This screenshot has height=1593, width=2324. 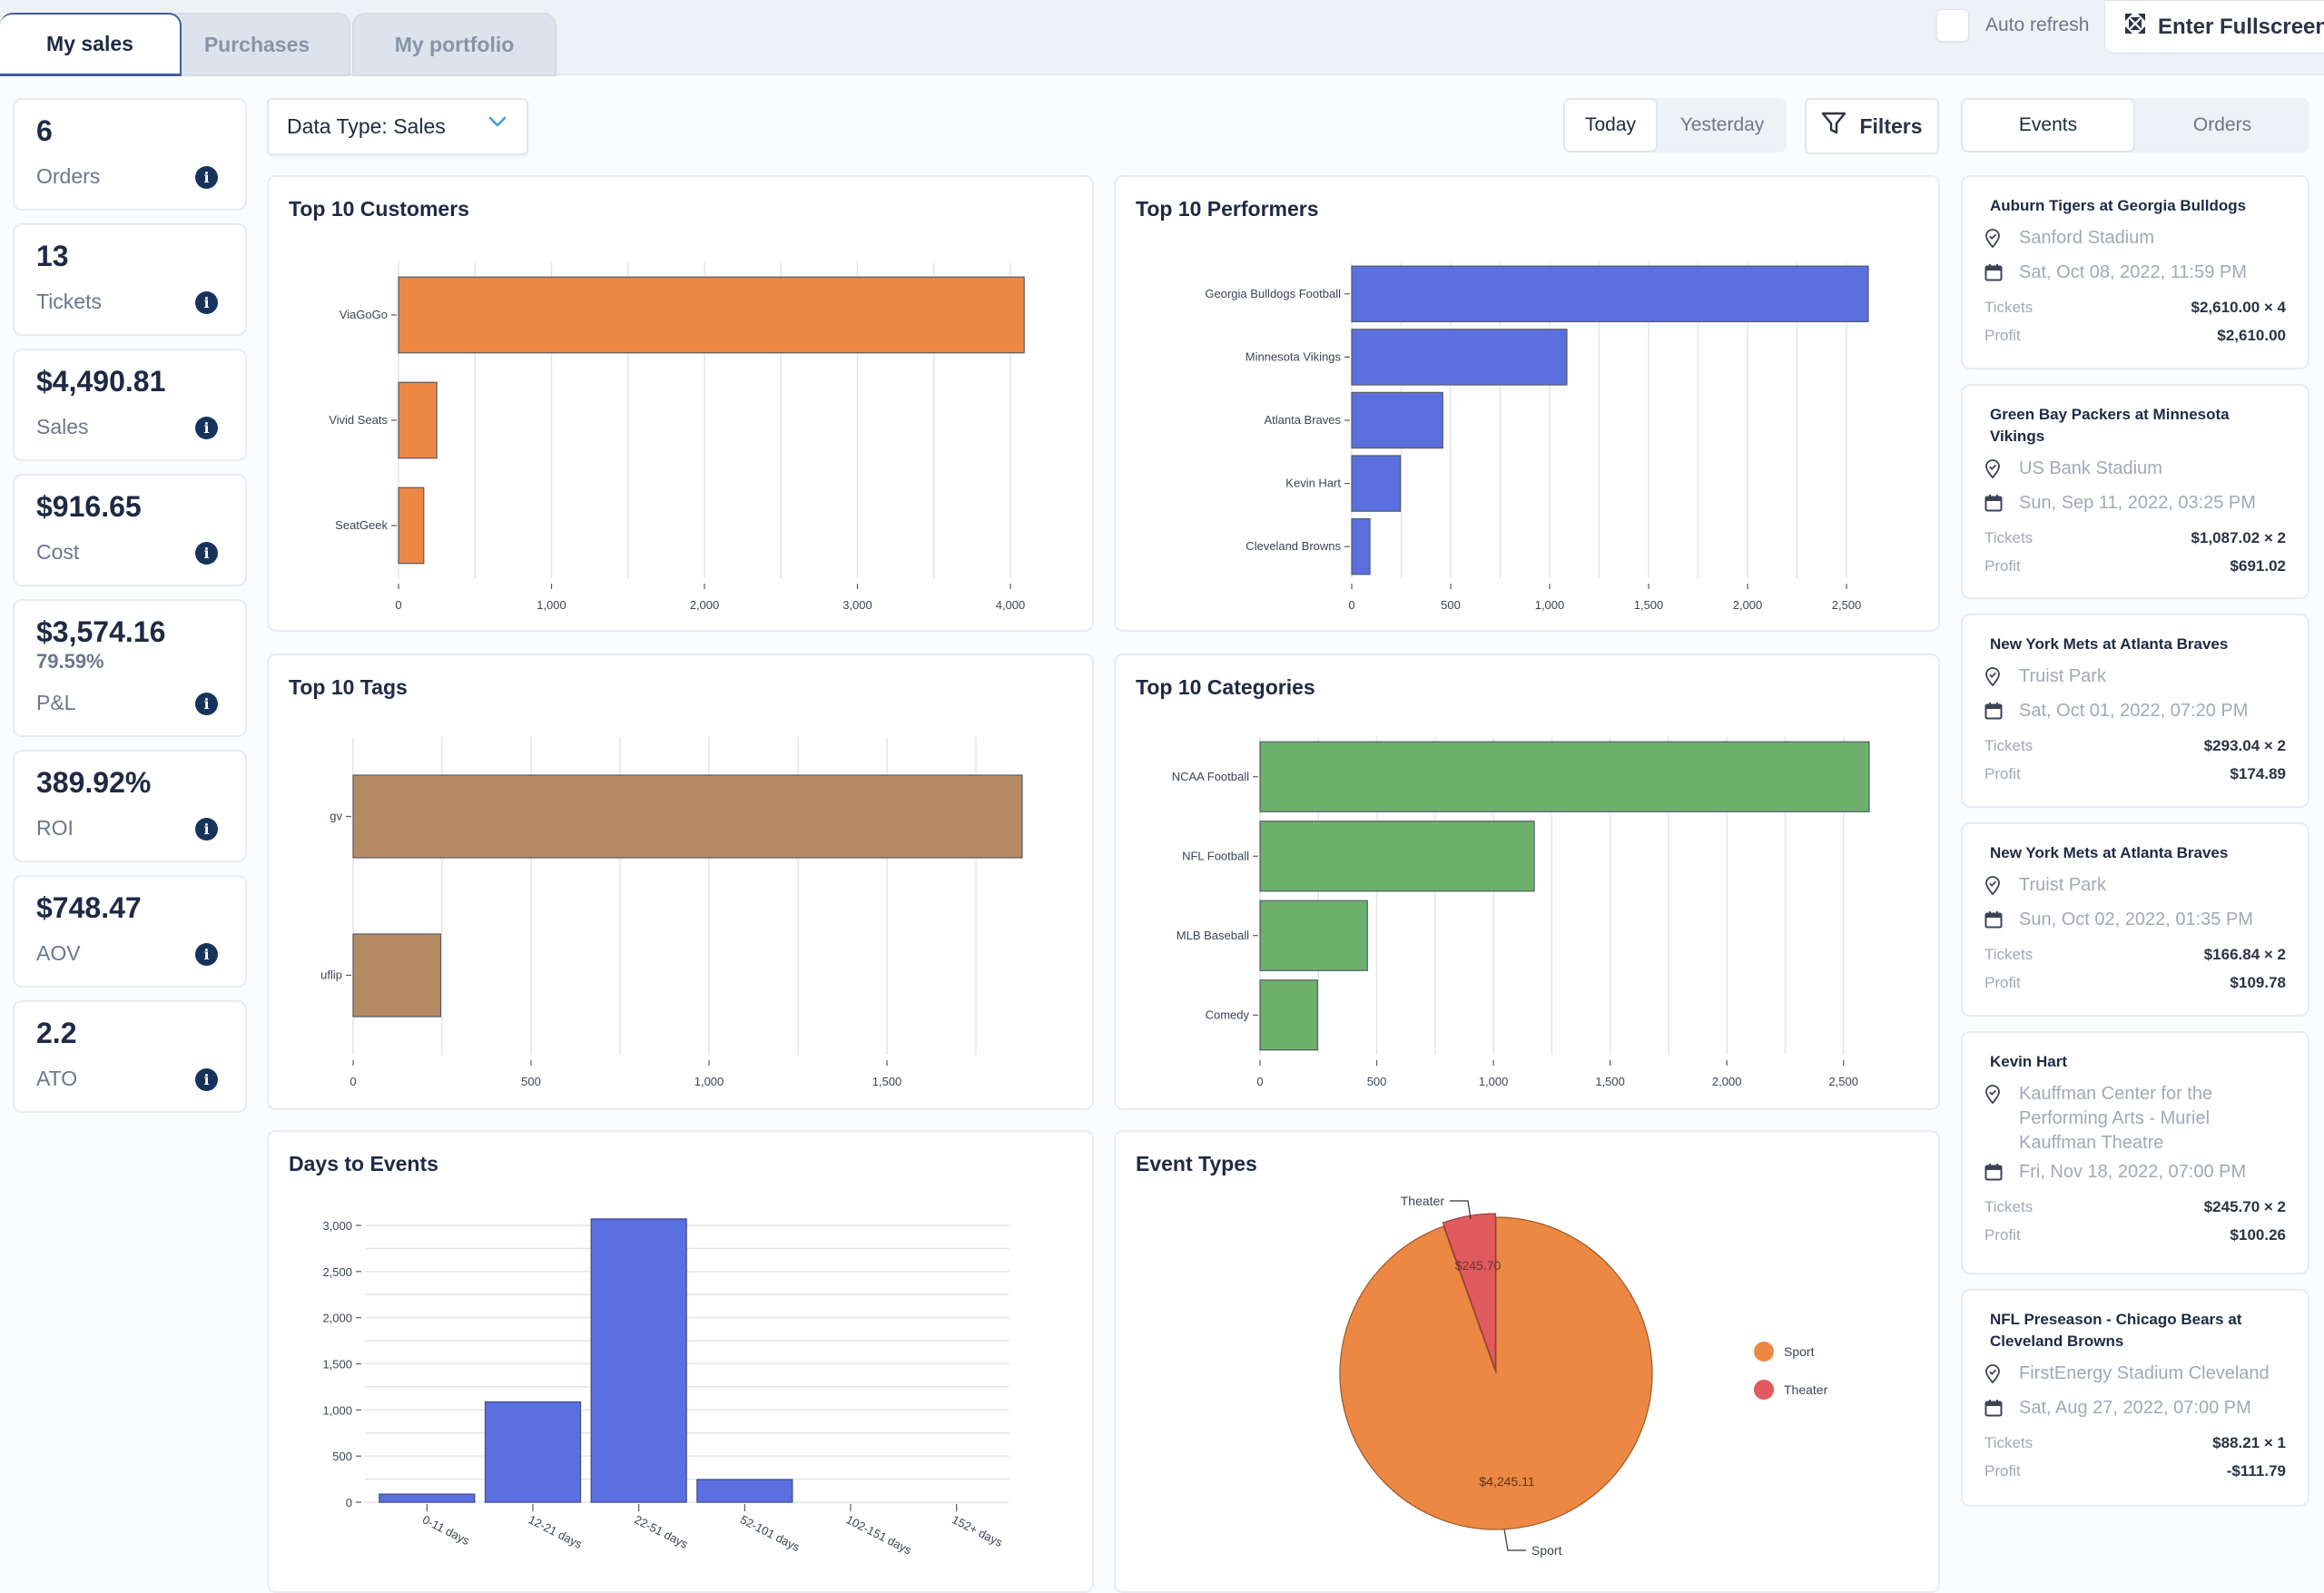 I want to click on stat-card-cost: $916.65 Cost i, so click(x=130, y=530).